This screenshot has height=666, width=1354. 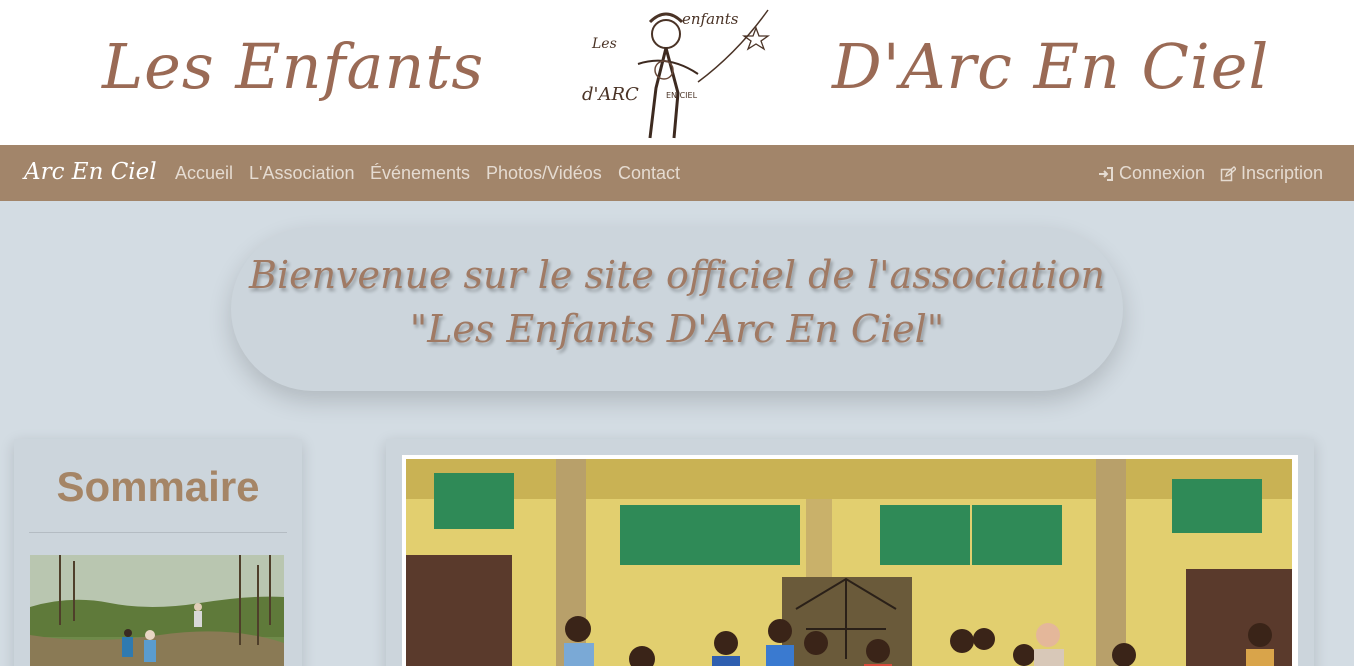 What do you see at coordinates (293, 66) in the screenshot?
I see `banner-title-left: Les Enfants` at bounding box center [293, 66].